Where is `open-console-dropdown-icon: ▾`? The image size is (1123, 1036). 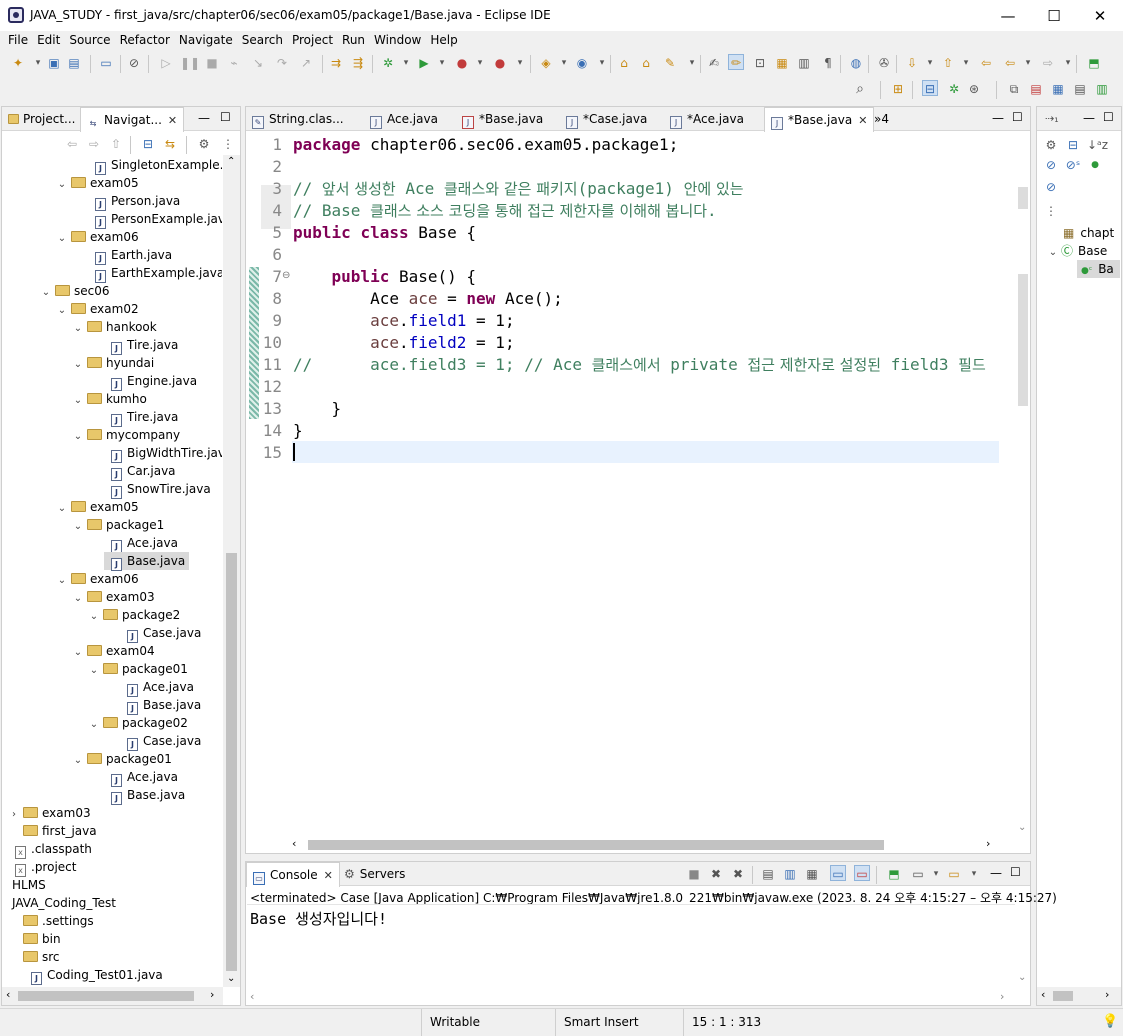
open-console-dropdown-icon: ▾ is located at coordinates (974, 874).